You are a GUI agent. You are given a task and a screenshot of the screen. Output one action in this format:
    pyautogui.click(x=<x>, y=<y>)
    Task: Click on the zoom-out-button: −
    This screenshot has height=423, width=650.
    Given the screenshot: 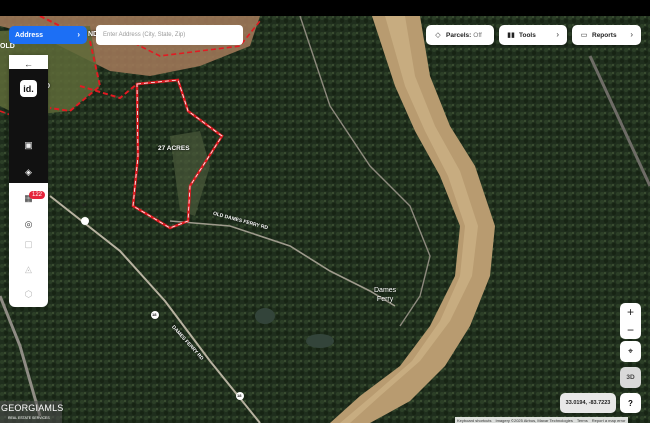 What is the action you would take?
    pyautogui.click(x=630, y=330)
    